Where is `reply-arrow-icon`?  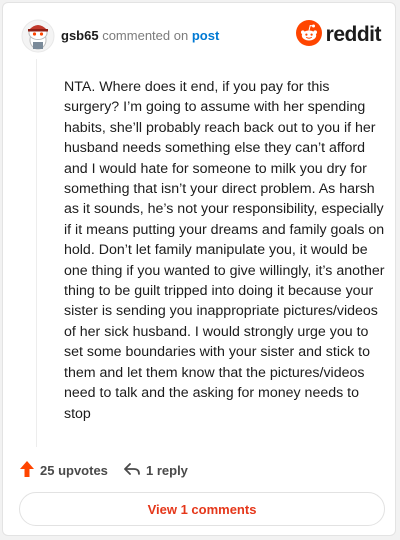
reply-arrow-icon is located at coordinates (132, 470).